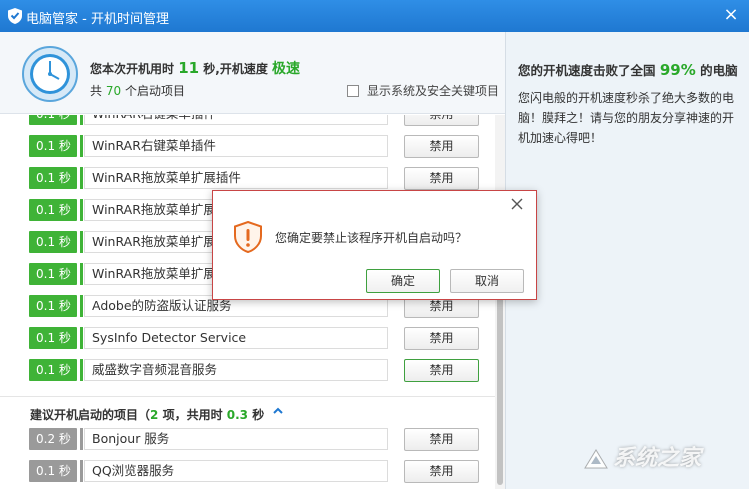  I want to click on window-title: 电脑管家 - 开机时间管理, so click(97, 19).